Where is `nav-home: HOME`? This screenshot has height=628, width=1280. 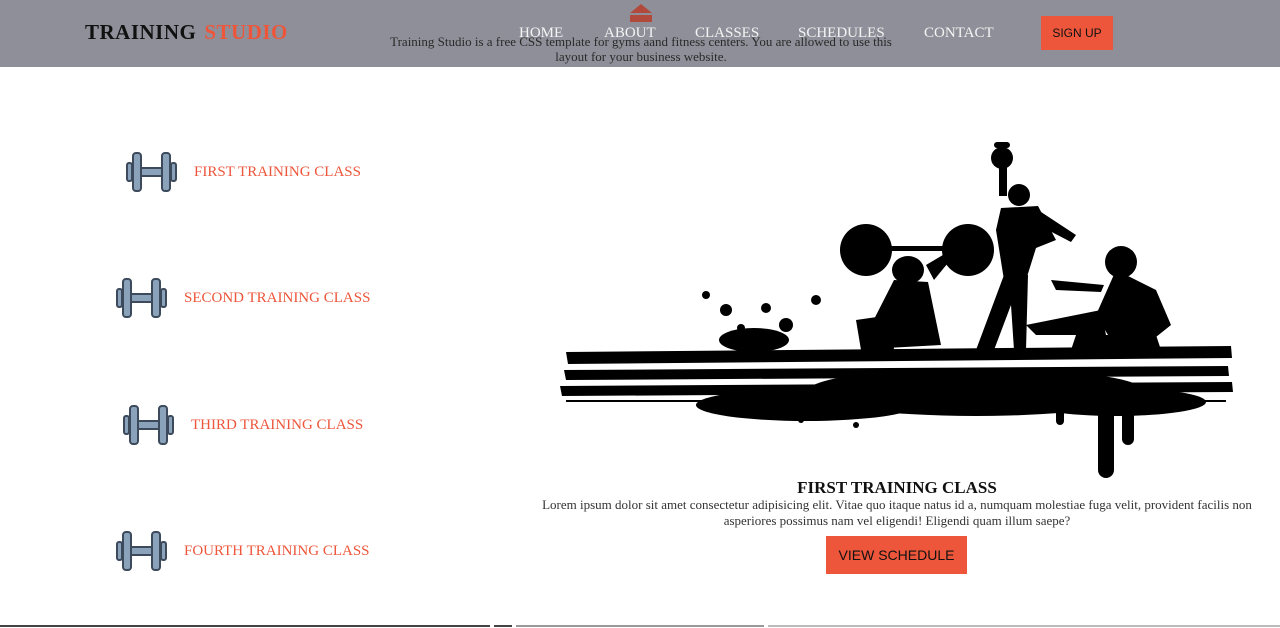
nav-home: HOME is located at coordinates (541, 33).